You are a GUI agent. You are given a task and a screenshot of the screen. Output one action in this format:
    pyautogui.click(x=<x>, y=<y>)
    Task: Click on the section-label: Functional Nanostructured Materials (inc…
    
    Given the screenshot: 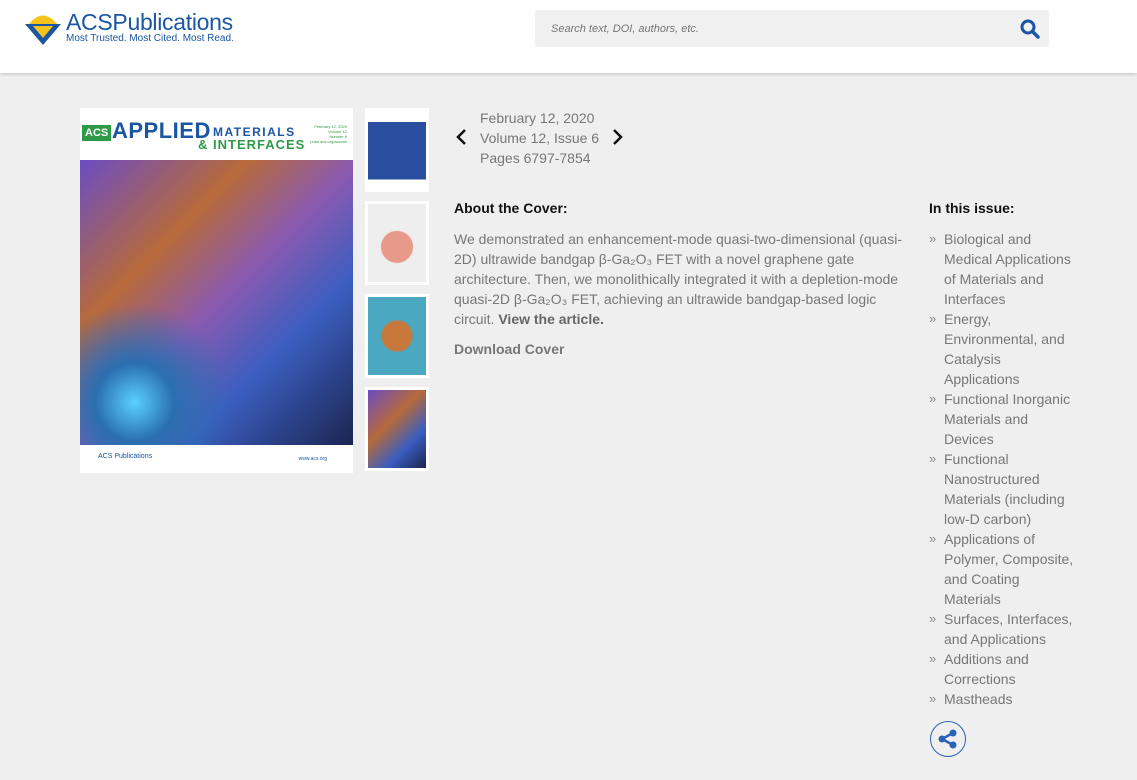 What is the action you would take?
    pyautogui.click(x=1004, y=489)
    